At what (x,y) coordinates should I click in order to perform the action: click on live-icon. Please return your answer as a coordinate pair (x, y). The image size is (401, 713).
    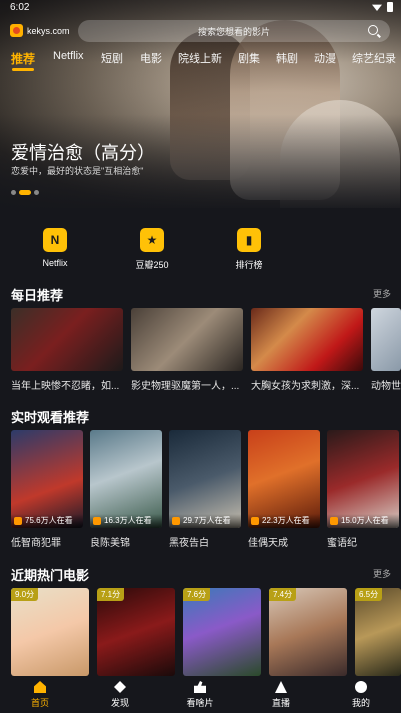
    Looking at the image, I should click on (281, 687).